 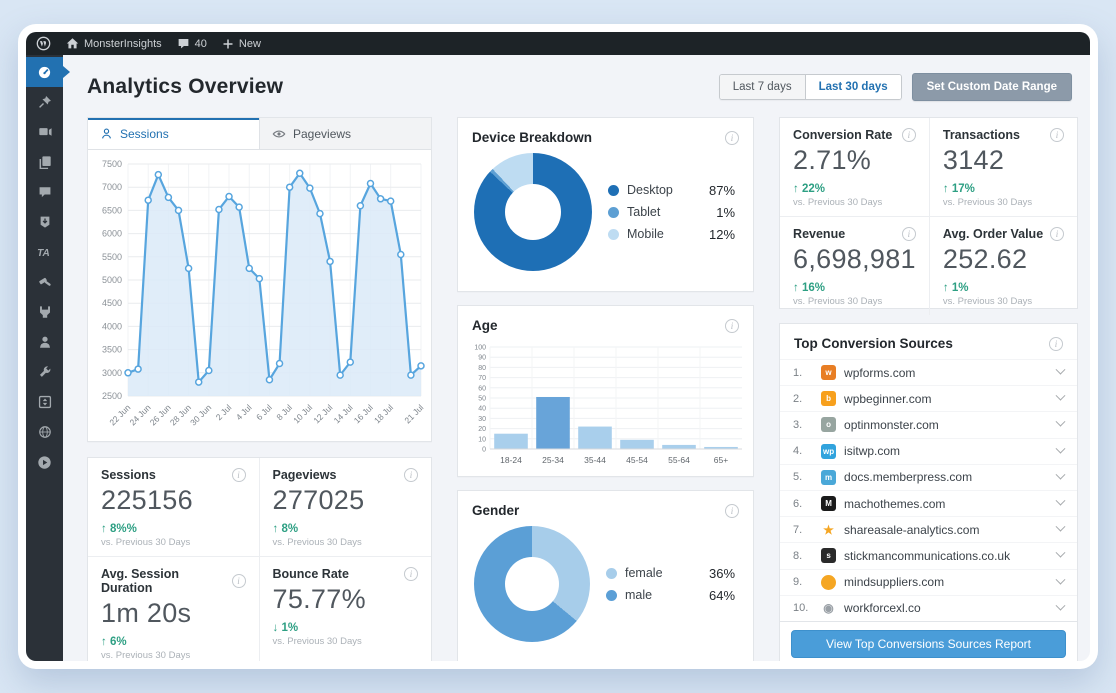 What do you see at coordinates (44, 402) in the screenshot?
I see `sidebar-item-settings` at bounding box center [44, 402].